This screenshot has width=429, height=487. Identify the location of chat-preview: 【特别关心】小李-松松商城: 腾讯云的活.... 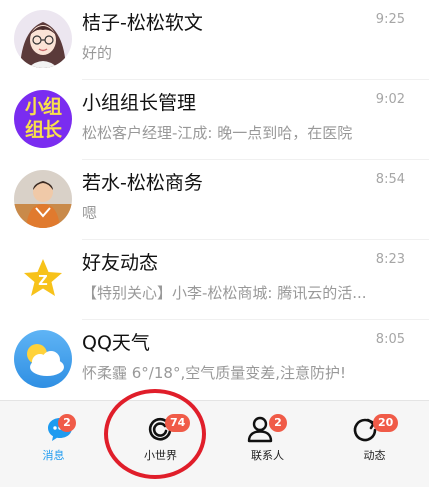
(224, 293).